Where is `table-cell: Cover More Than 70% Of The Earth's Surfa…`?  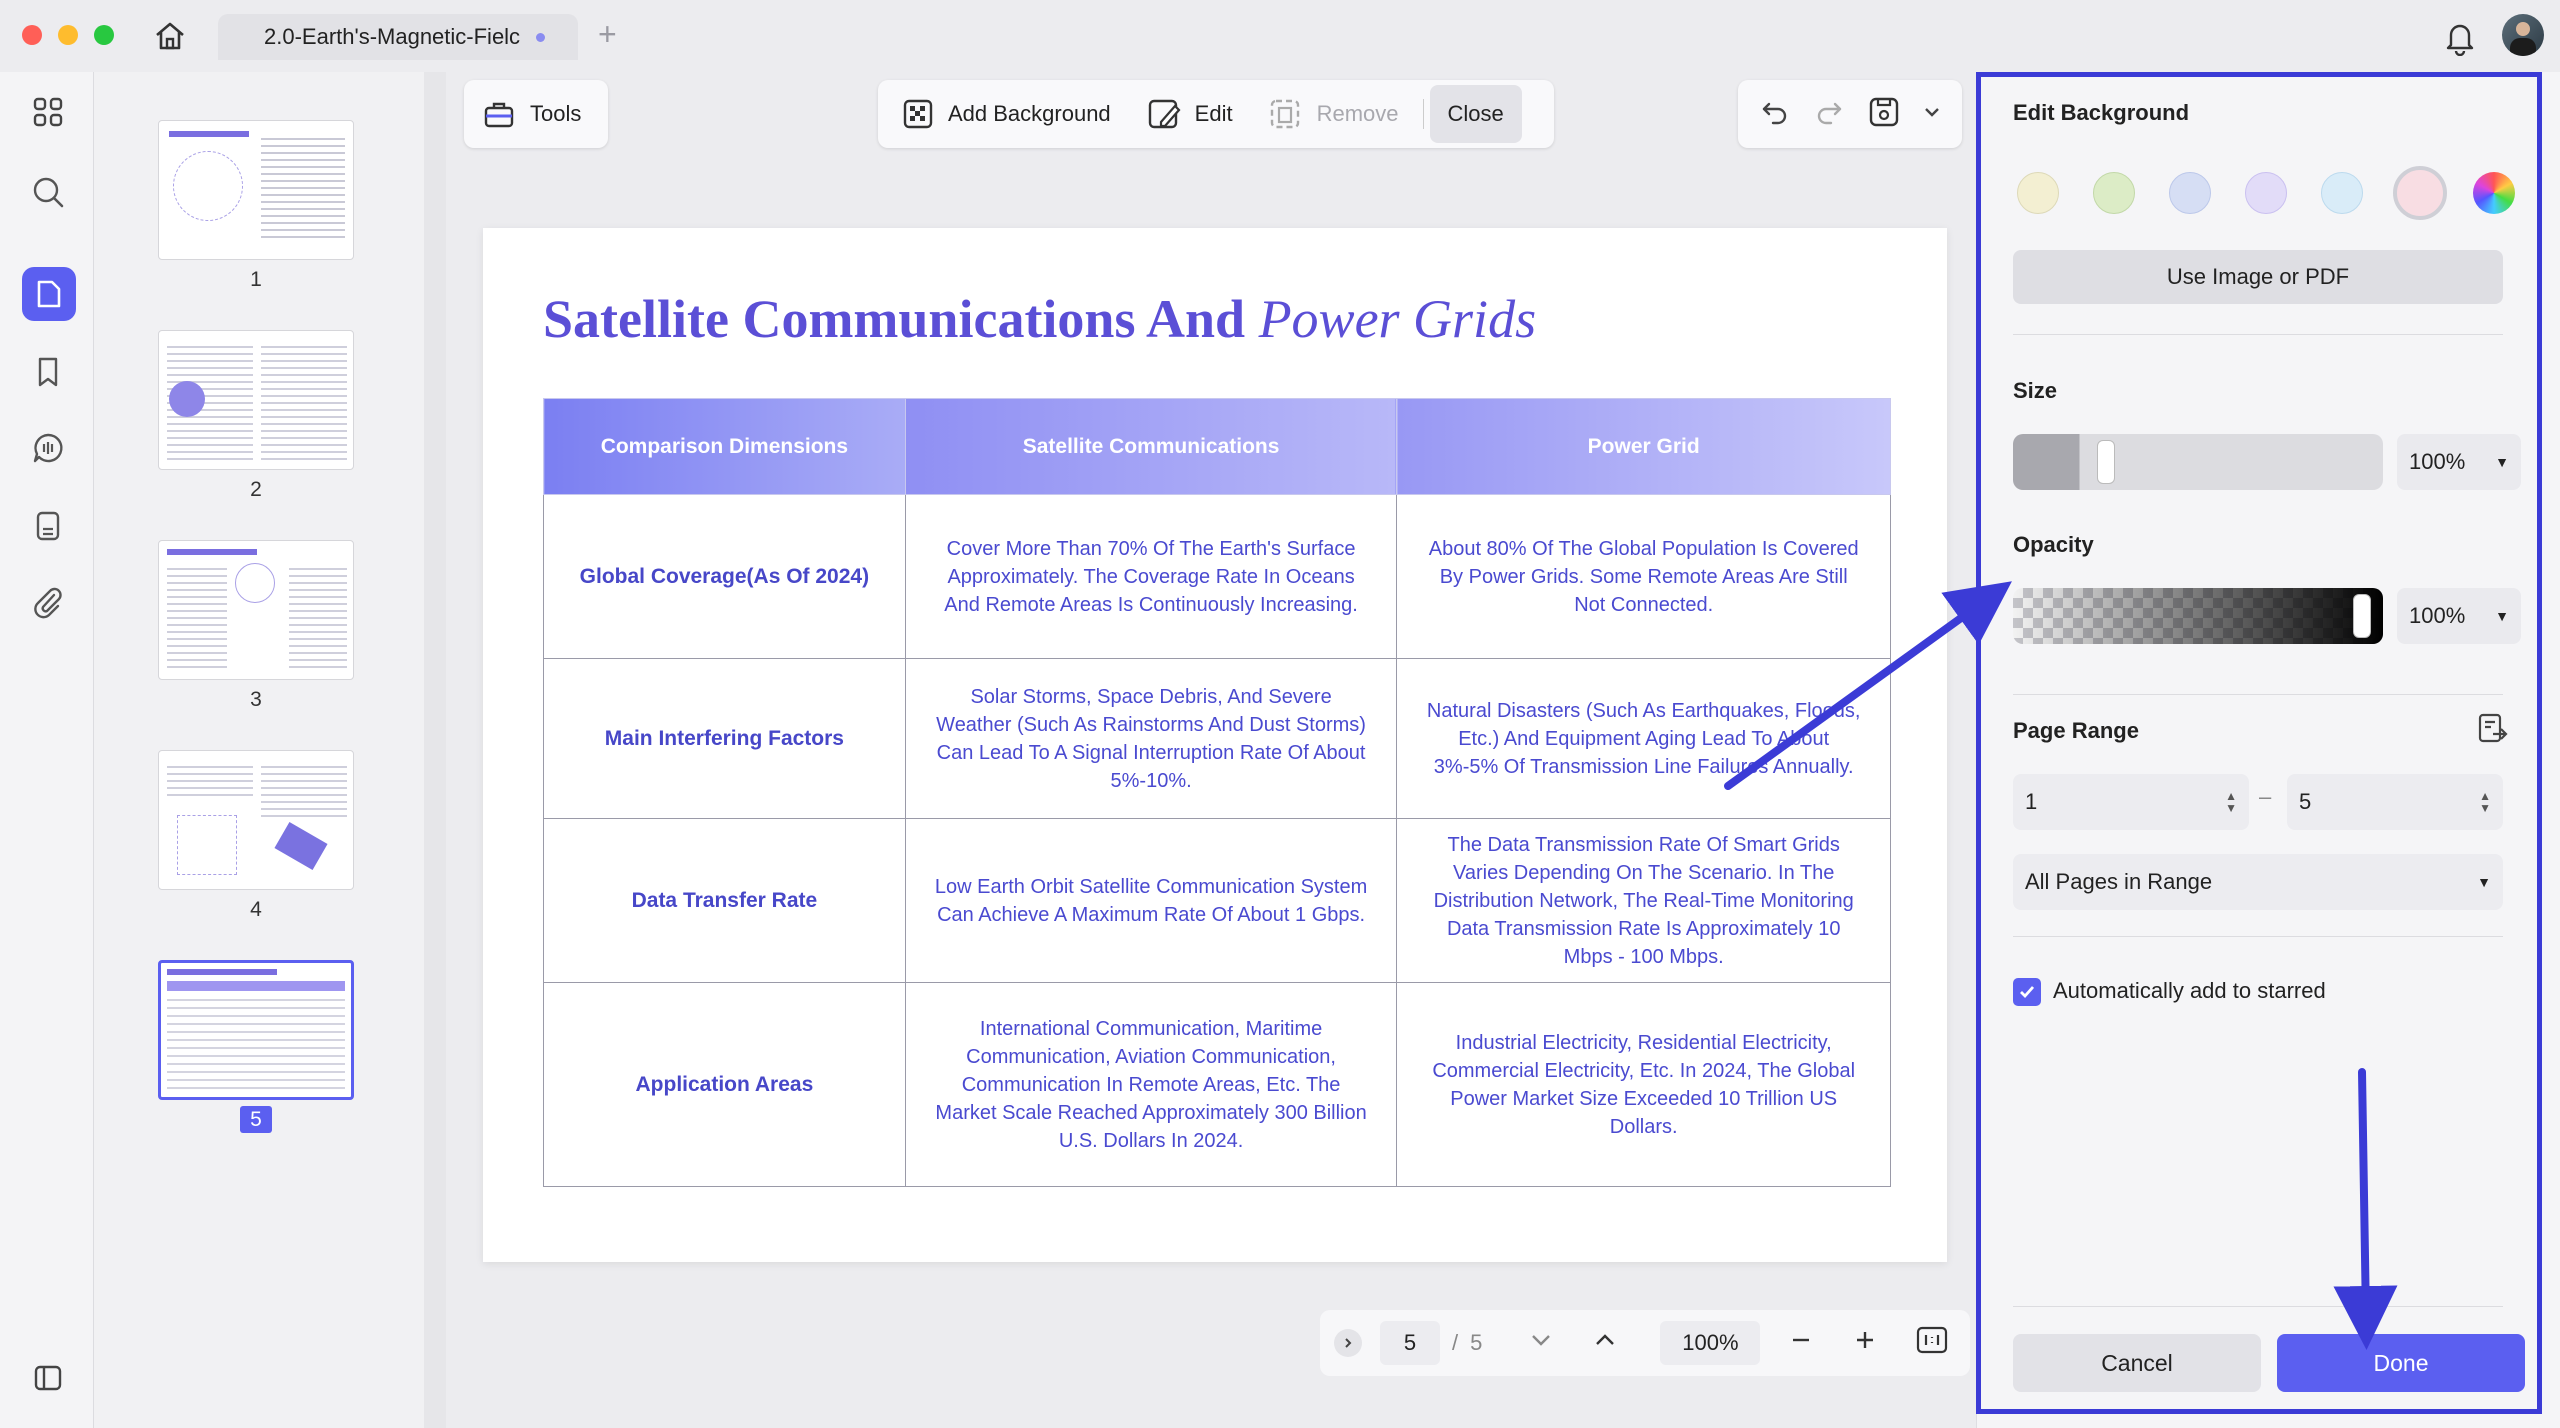
table-cell: Cover More Than 70% Of The Earth's Surfa… is located at coordinates (1151, 576).